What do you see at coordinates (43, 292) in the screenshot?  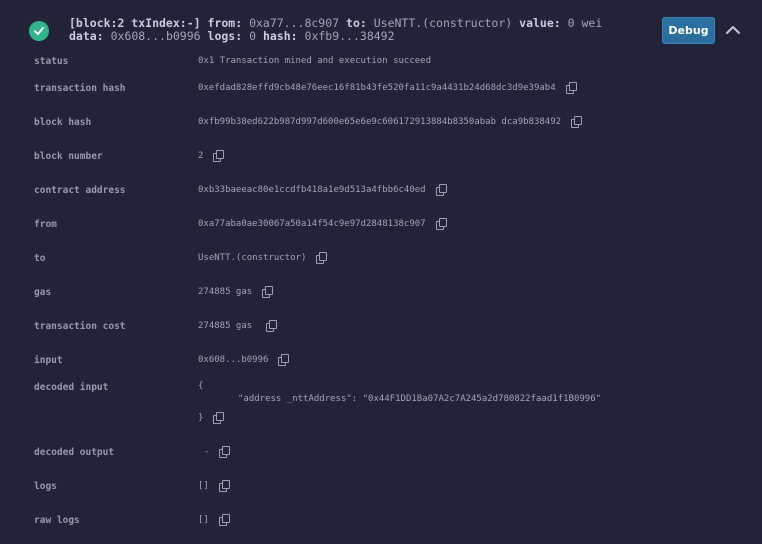 I see `gas-label: gas` at bounding box center [43, 292].